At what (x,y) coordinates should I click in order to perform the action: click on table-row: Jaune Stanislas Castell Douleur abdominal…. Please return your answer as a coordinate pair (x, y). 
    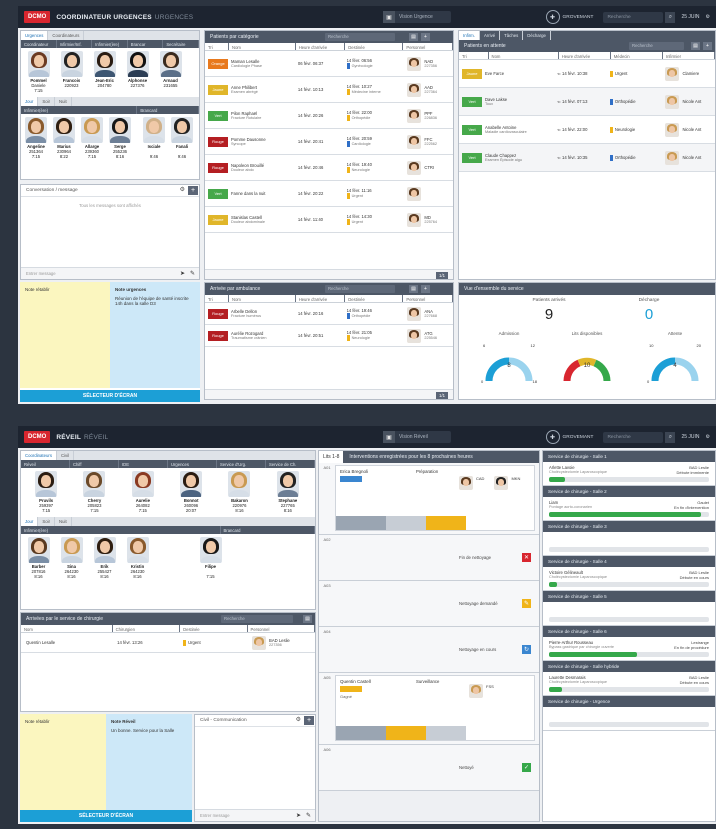
    Looking at the image, I should click on (329, 220).